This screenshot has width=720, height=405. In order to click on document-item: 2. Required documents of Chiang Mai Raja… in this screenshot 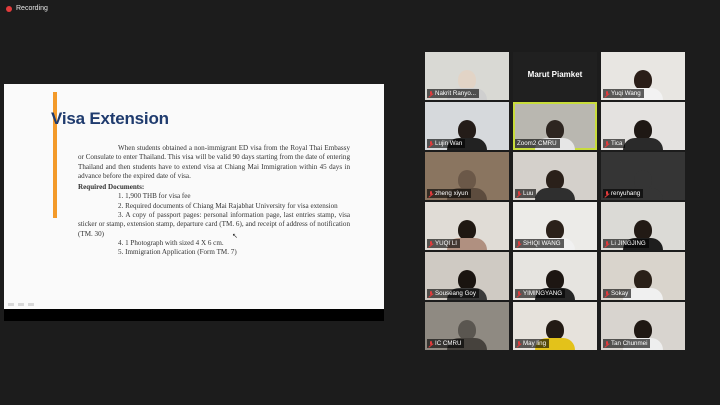, I will do `click(228, 205)`.